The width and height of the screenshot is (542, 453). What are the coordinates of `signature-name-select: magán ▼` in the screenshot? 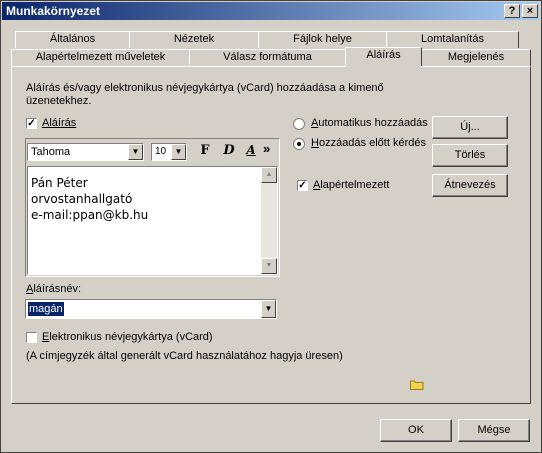 It's located at (151, 309).